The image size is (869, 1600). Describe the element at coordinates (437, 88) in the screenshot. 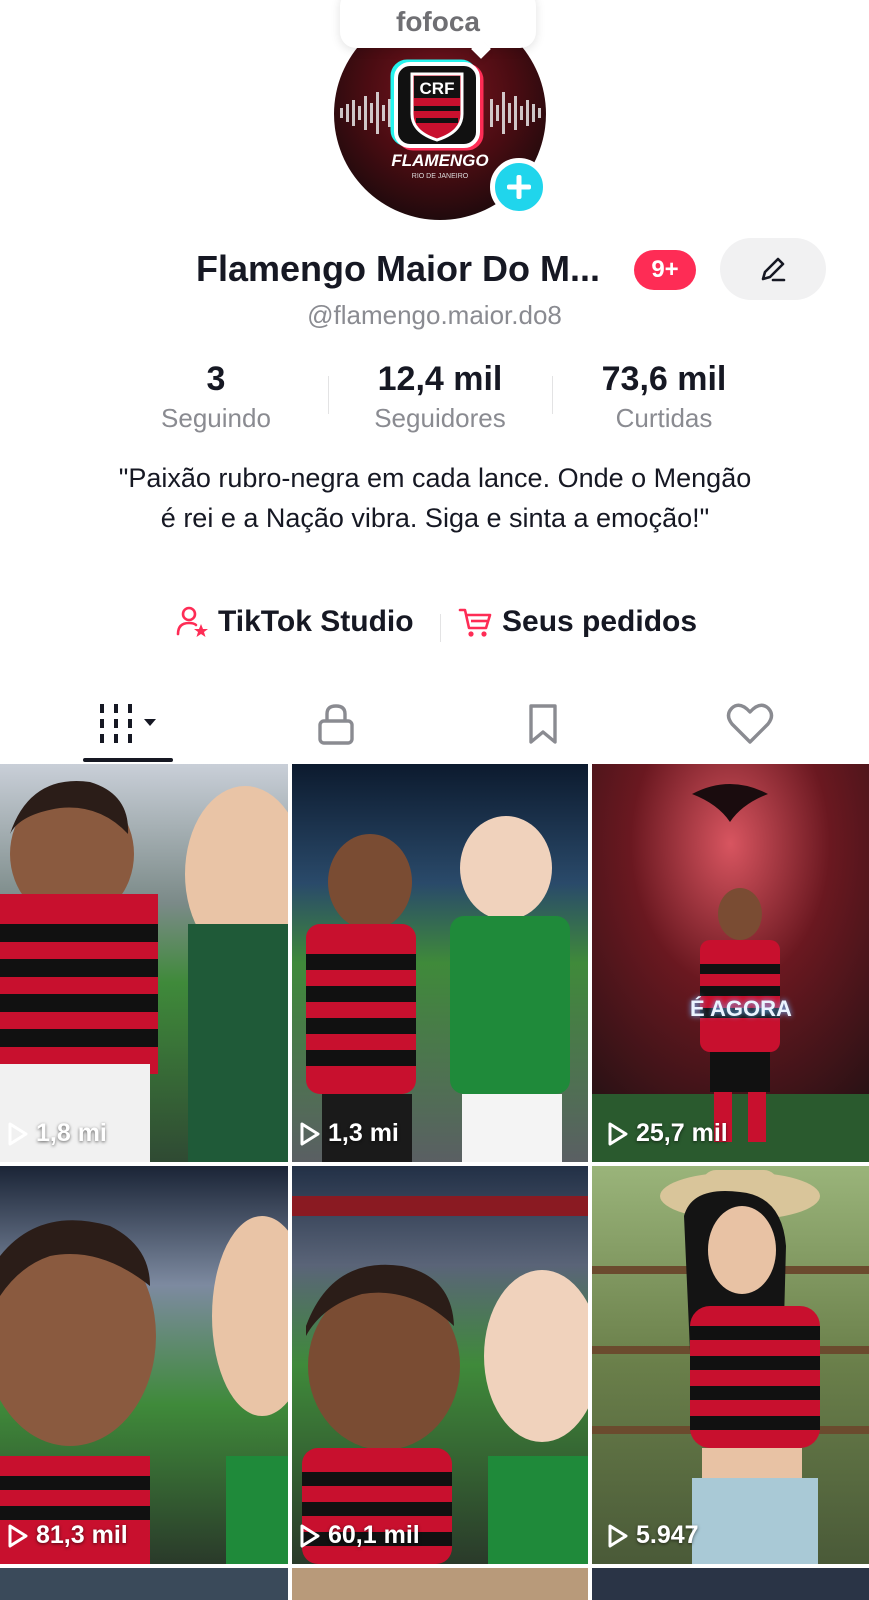

I see `svg-text: CRF` at that location.